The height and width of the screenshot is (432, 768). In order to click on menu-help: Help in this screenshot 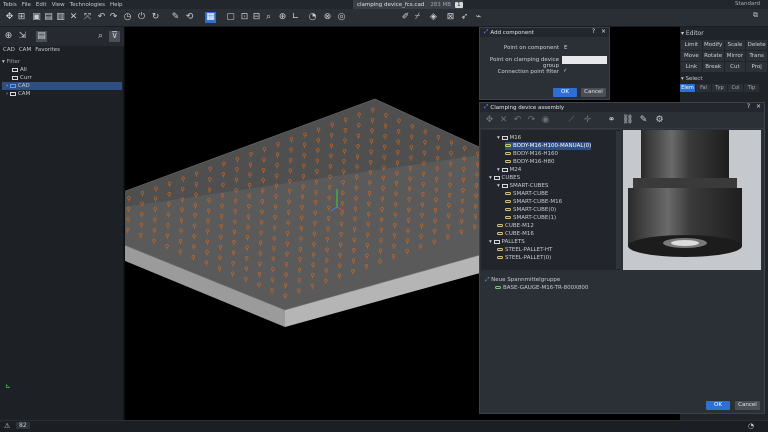, I will do `click(116, 5)`.